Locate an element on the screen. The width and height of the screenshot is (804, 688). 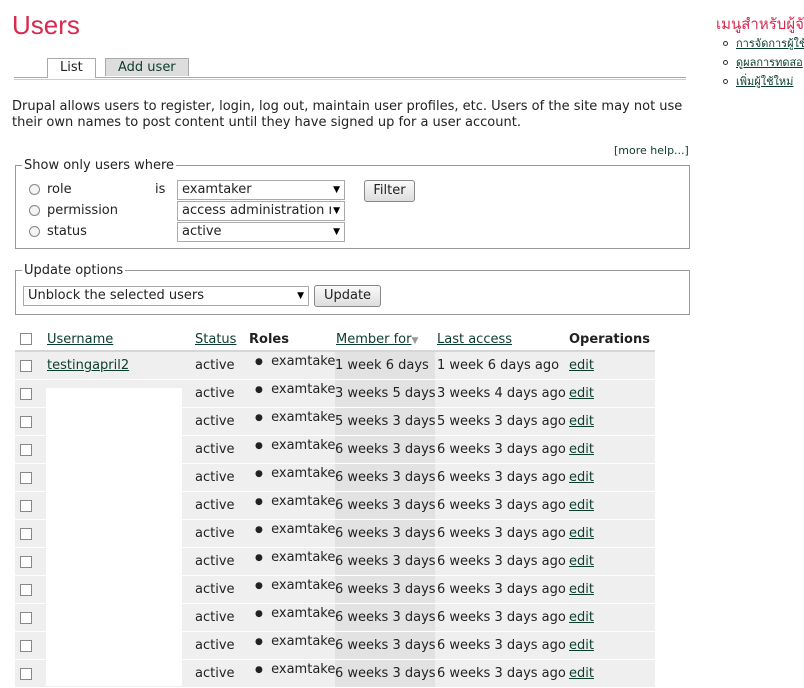
more-help-link: [more help...] is located at coordinates (651, 150).